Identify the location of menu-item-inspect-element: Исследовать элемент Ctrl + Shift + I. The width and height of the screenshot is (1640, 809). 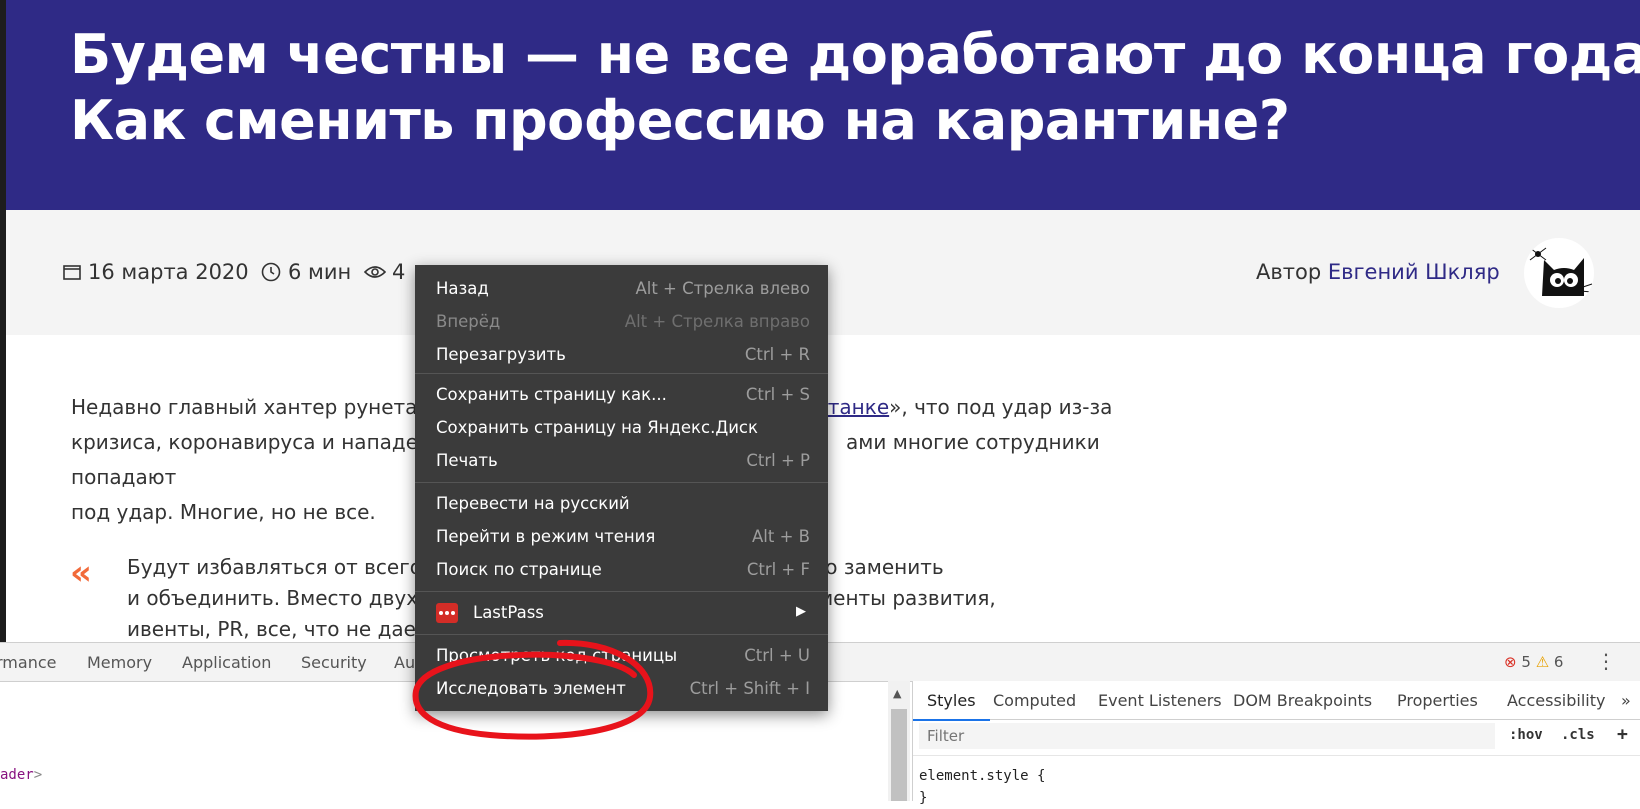
(621, 689).